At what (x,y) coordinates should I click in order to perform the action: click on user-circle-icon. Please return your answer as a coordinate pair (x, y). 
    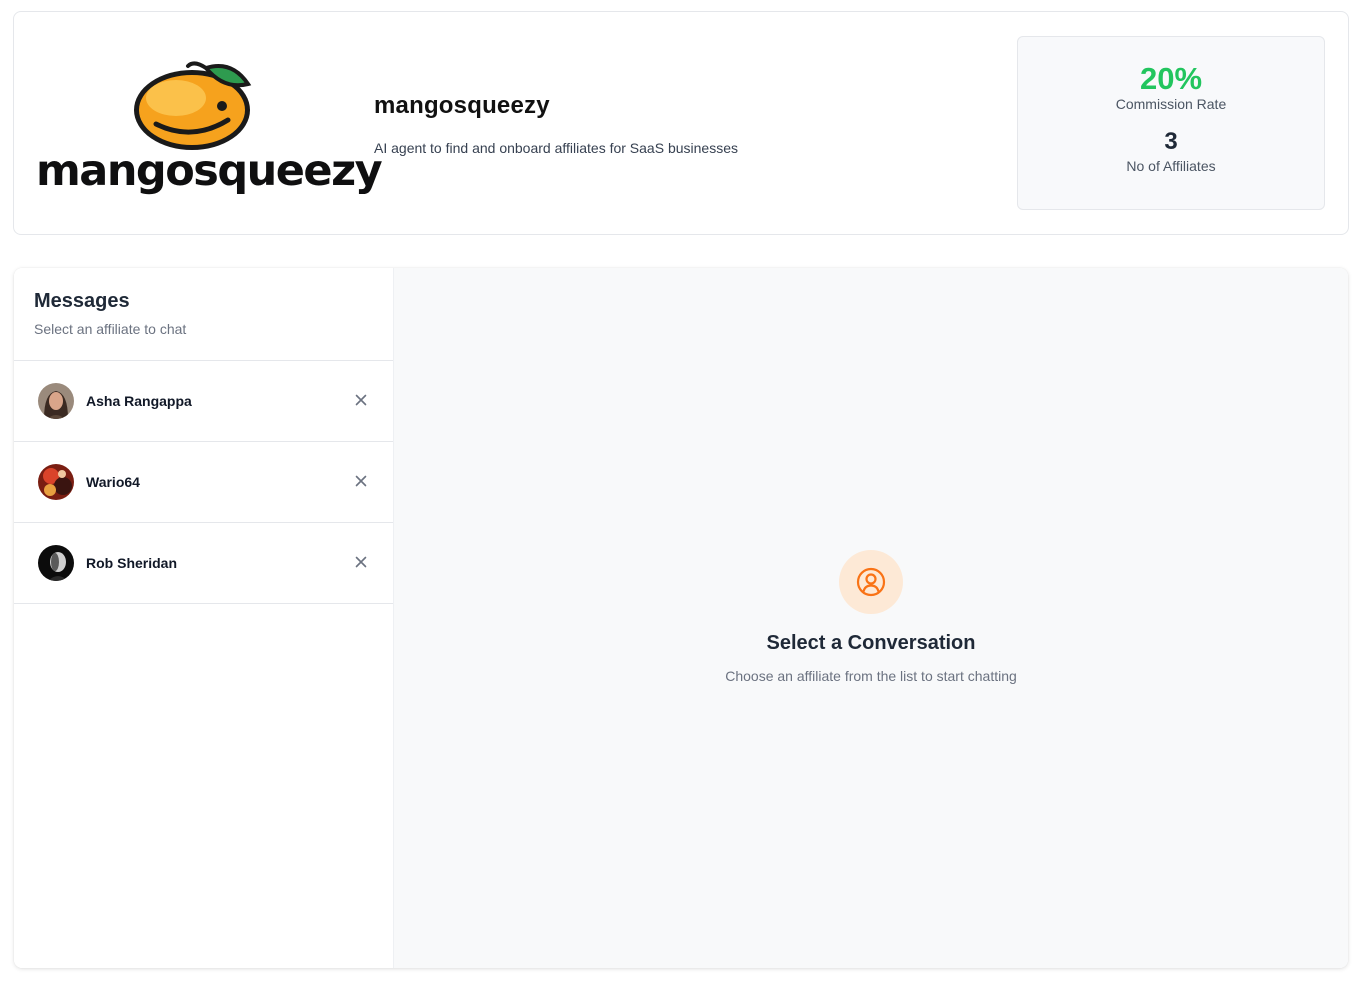
    Looking at the image, I should click on (871, 582).